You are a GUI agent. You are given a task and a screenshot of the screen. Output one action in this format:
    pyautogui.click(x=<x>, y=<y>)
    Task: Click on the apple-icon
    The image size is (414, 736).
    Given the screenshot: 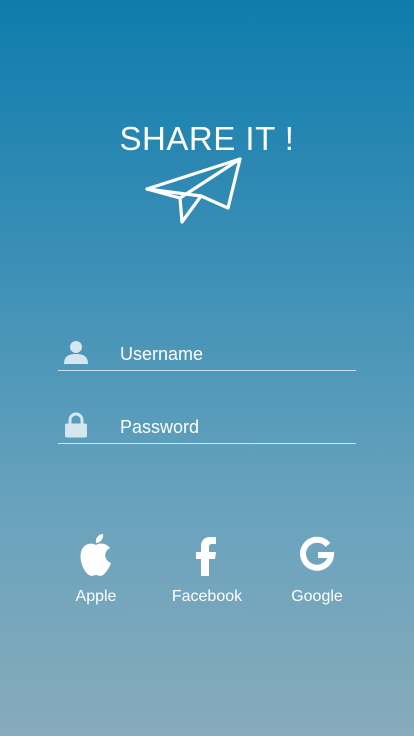 What is the action you would take?
    pyautogui.click(x=95, y=555)
    